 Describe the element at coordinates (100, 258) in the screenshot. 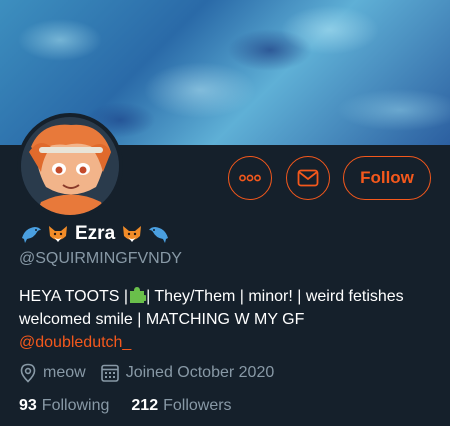

I see `user-handle: @SQUIRMINGFVNDY` at that location.